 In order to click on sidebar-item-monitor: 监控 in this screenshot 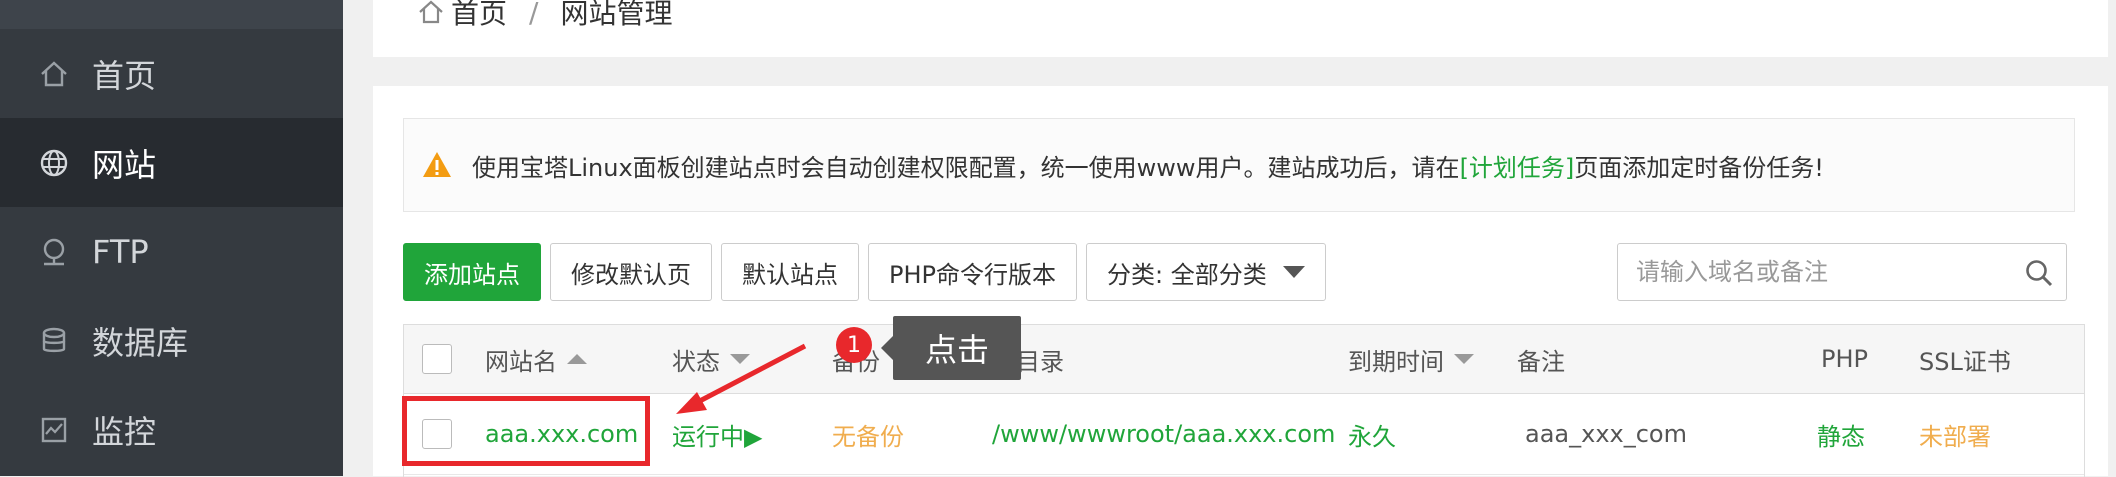, I will do `click(171, 429)`.